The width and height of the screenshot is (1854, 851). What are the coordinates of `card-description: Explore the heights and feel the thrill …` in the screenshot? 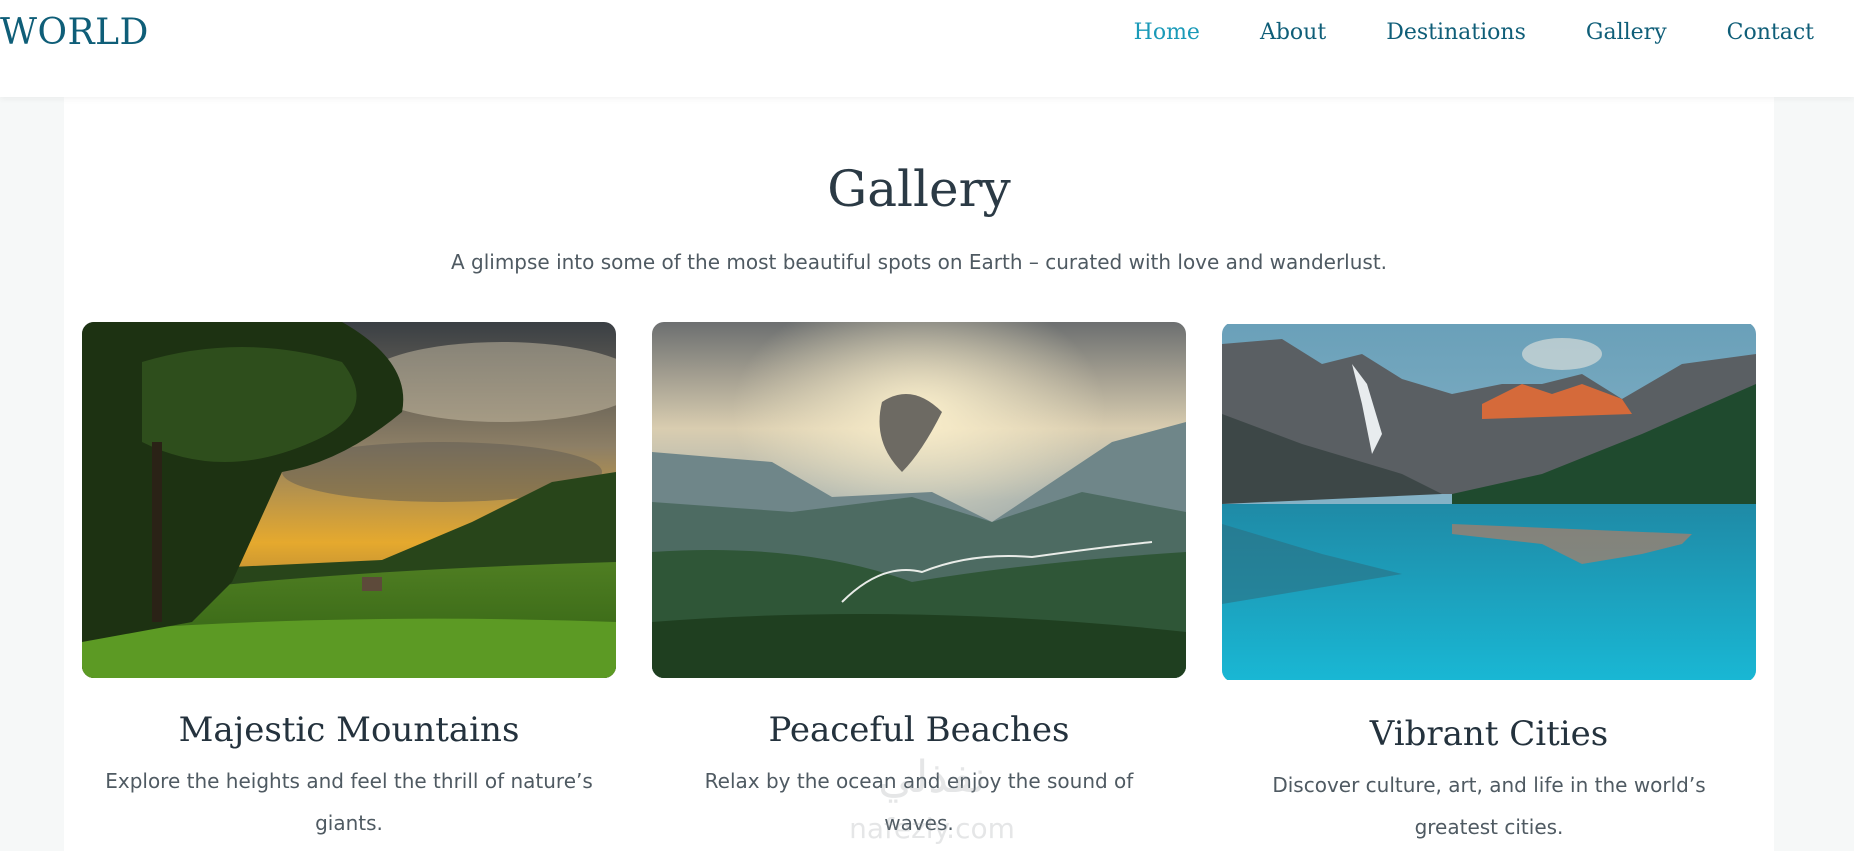 It's located at (349, 802).